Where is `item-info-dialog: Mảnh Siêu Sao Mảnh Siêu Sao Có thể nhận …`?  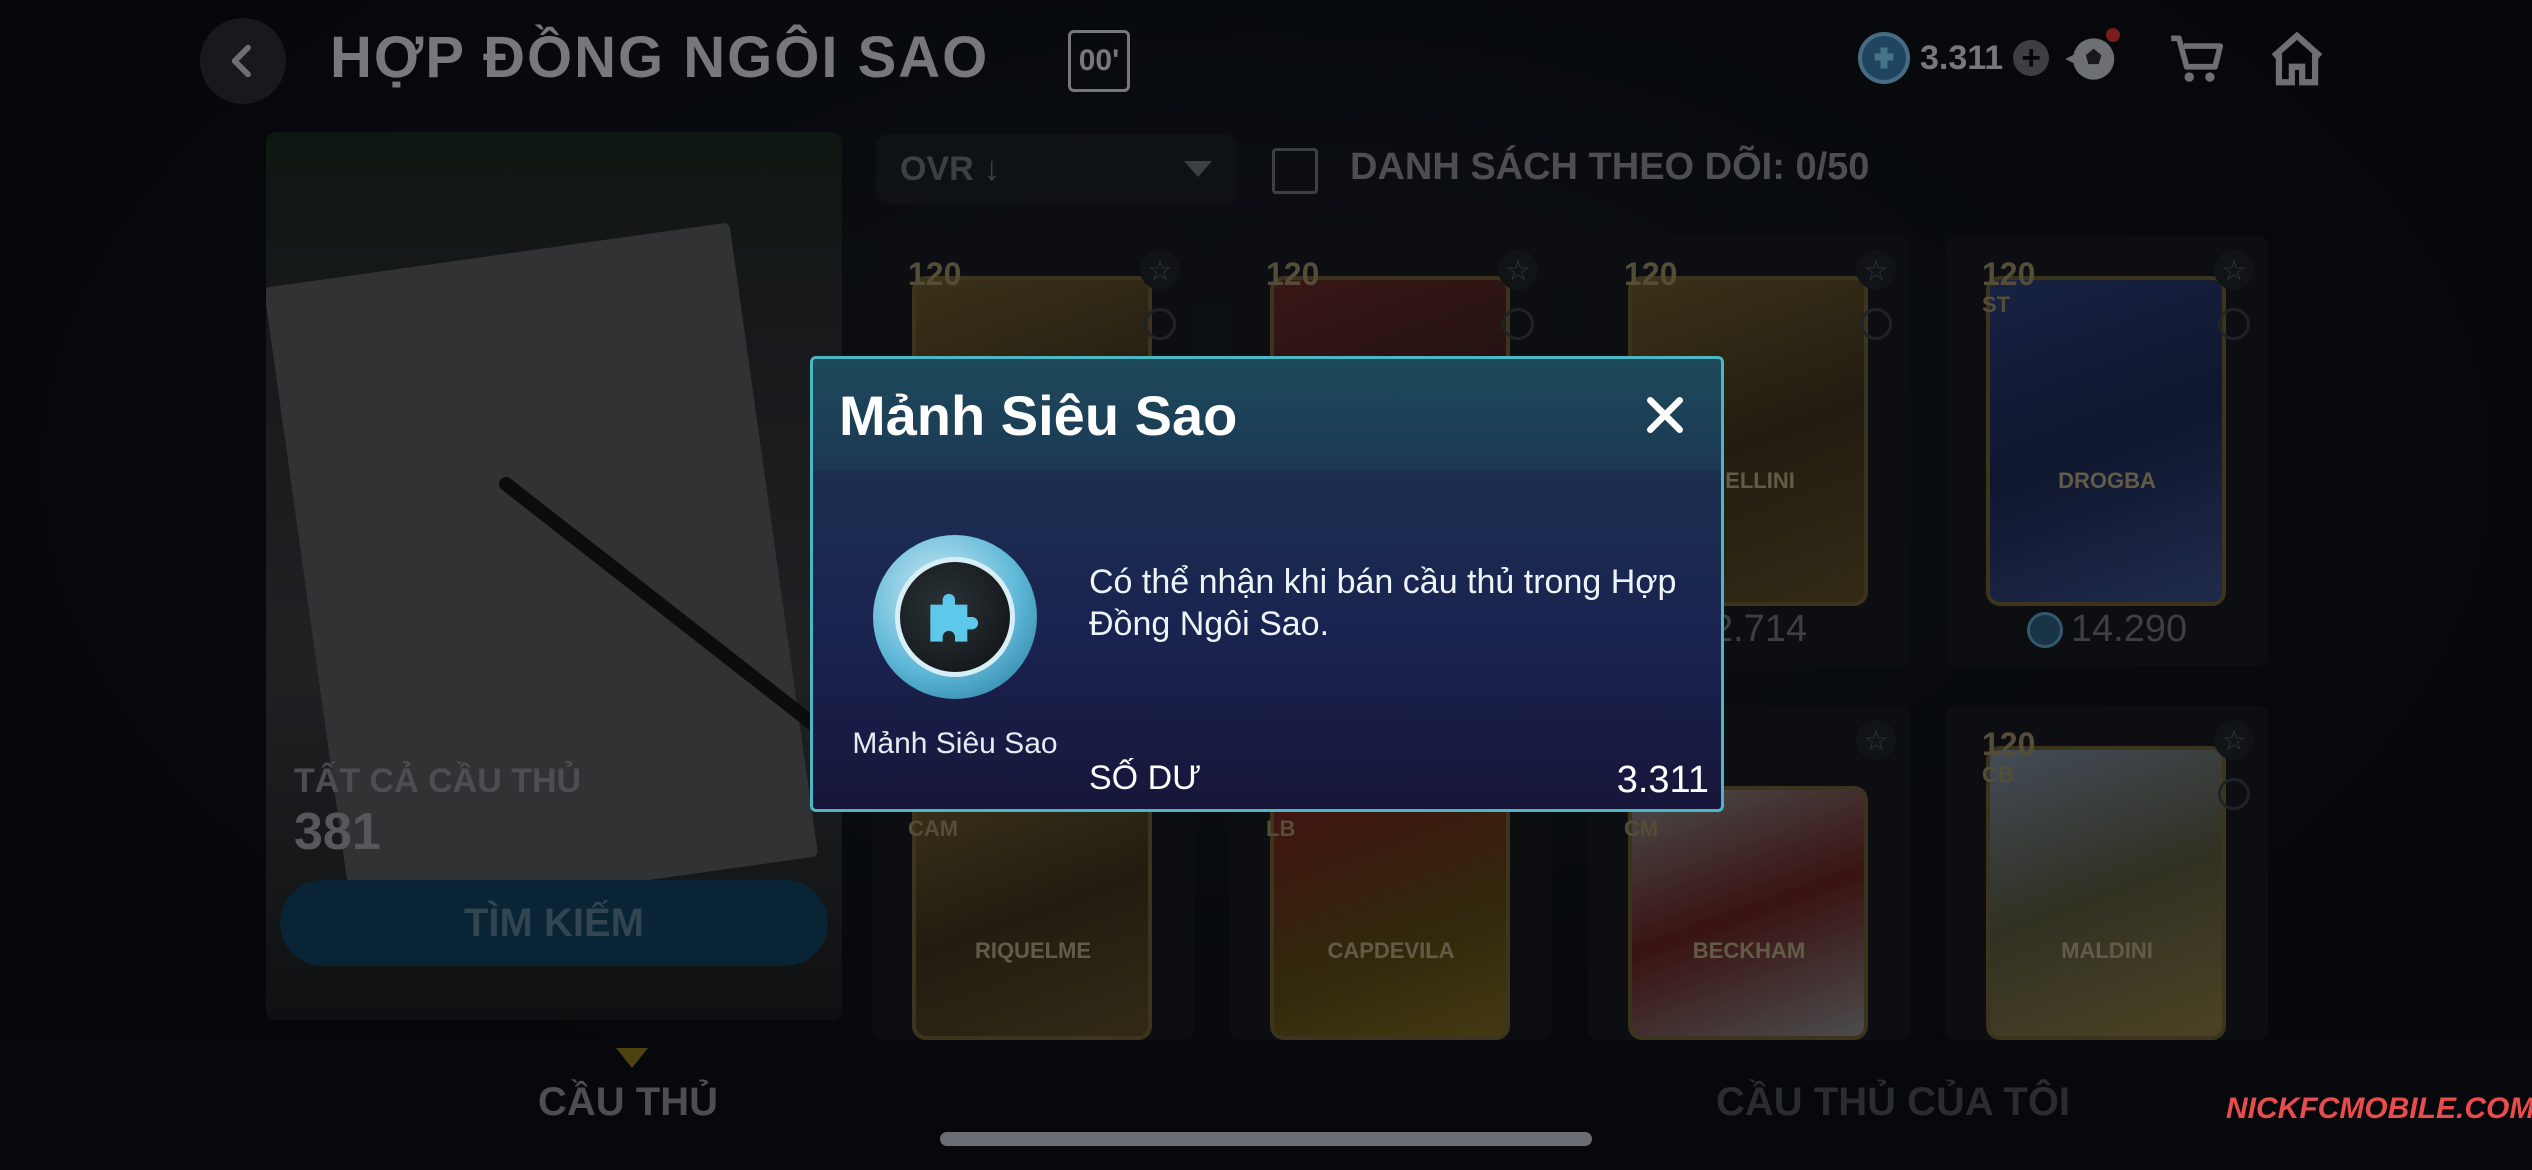 item-info-dialog: Mảnh Siêu Sao Mảnh Siêu Sao Có thể nhận … is located at coordinates (1267, 584).